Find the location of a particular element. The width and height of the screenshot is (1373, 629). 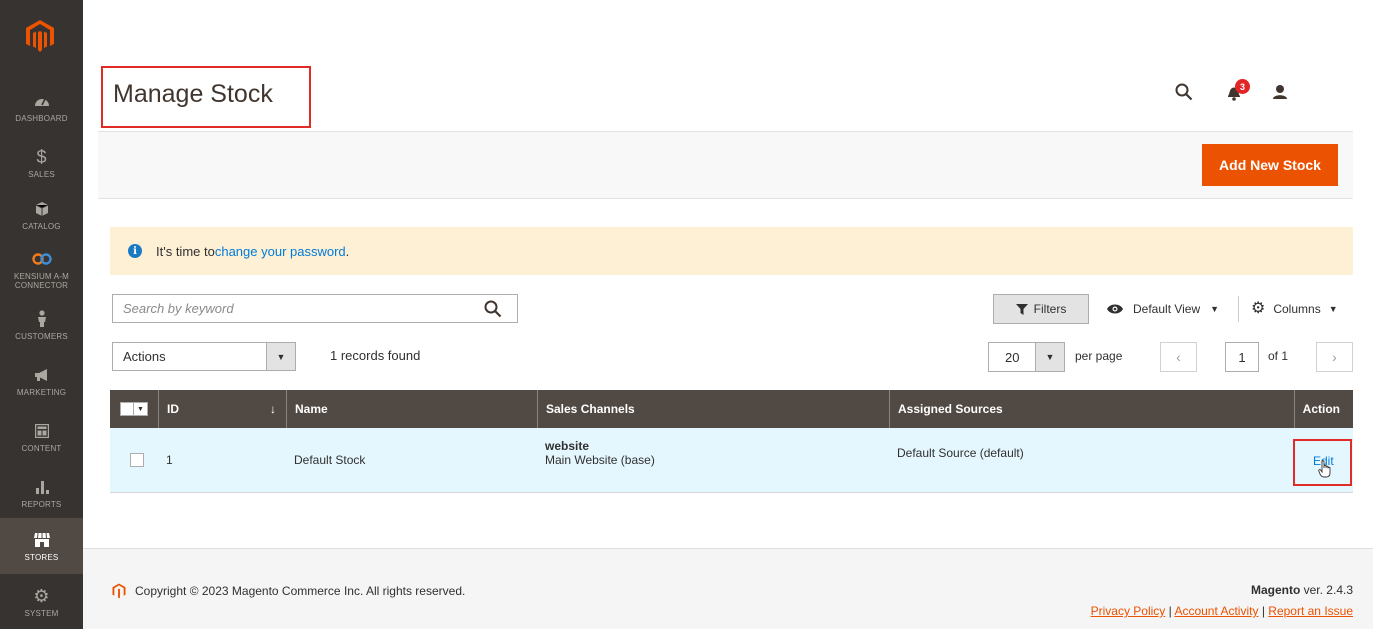

columns-dropdown: ⚙ Columns ▼ is located at coordinates (1294, 309).